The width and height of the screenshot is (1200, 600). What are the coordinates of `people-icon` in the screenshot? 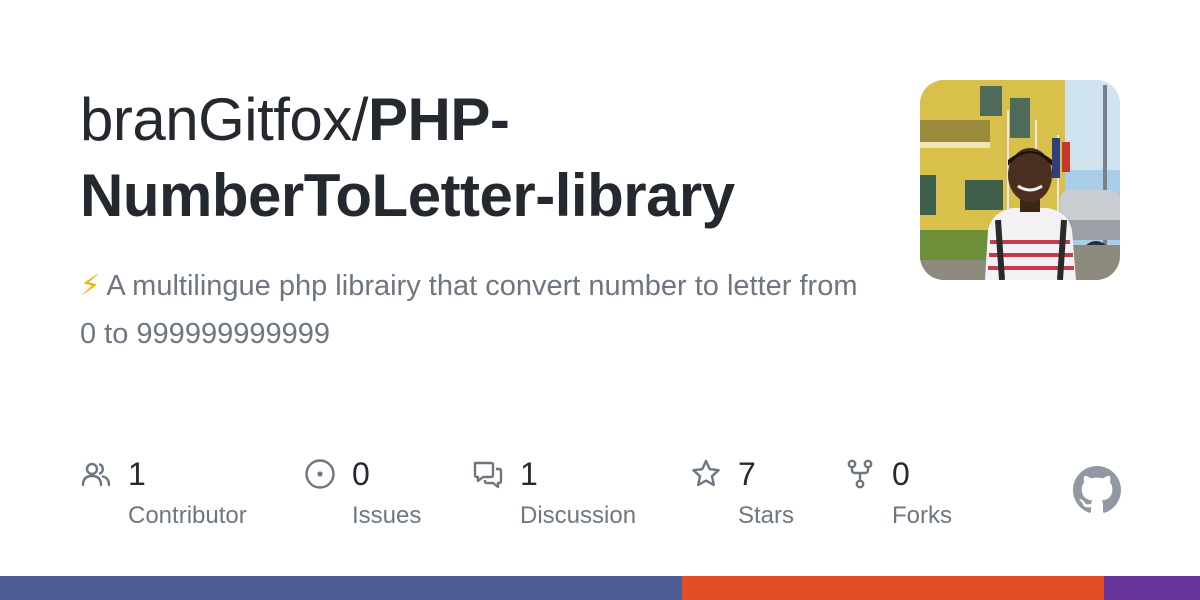 It's located at (96, 474).